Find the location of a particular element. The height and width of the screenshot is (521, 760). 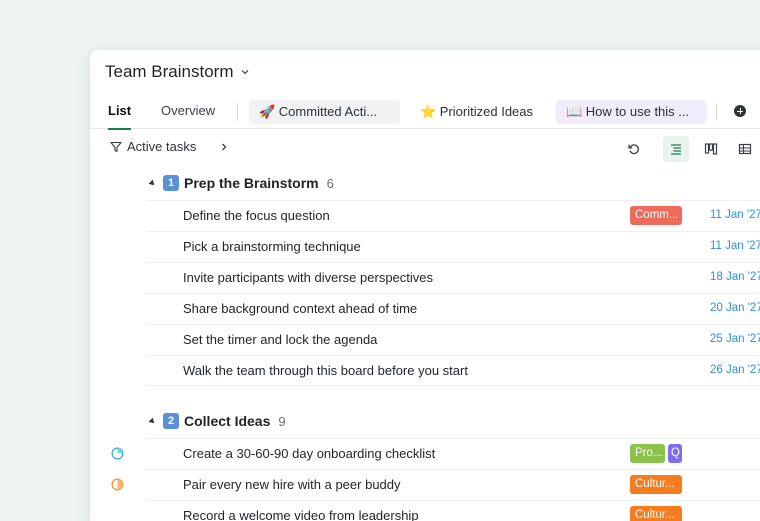

tab-list: List is located at coordinates (120, 114).